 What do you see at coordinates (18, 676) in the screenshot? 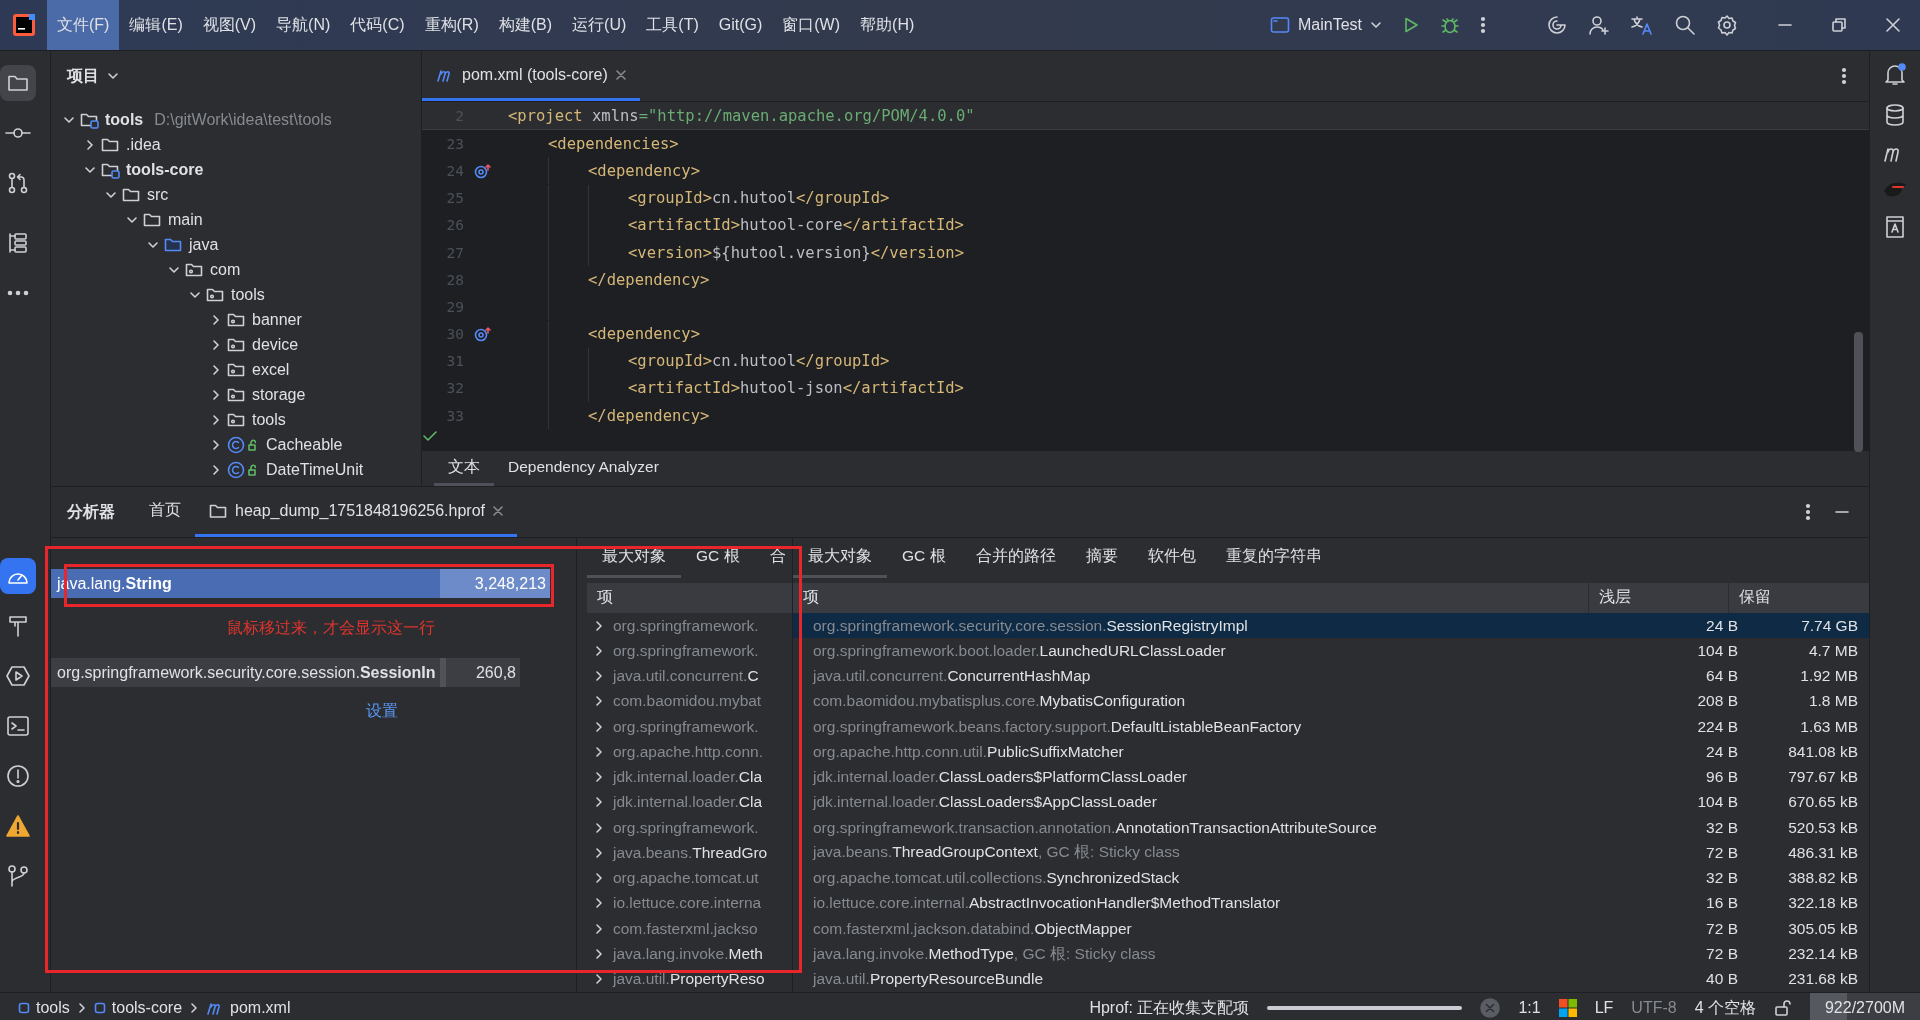
I see `services-icon` at bounding box center [18, 676].